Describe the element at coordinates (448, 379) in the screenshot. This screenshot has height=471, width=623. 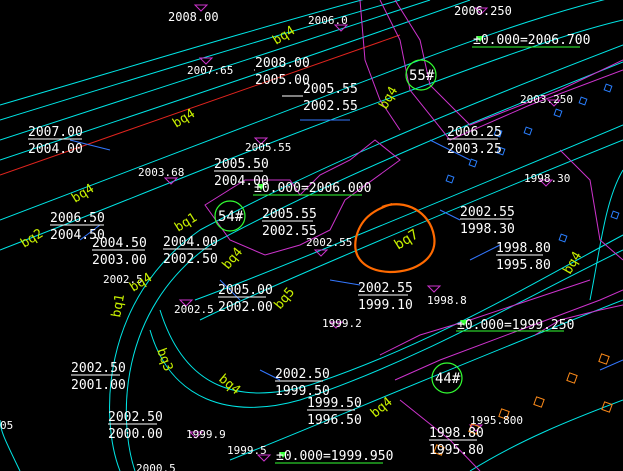
I see `building-id: 44#` at that location.